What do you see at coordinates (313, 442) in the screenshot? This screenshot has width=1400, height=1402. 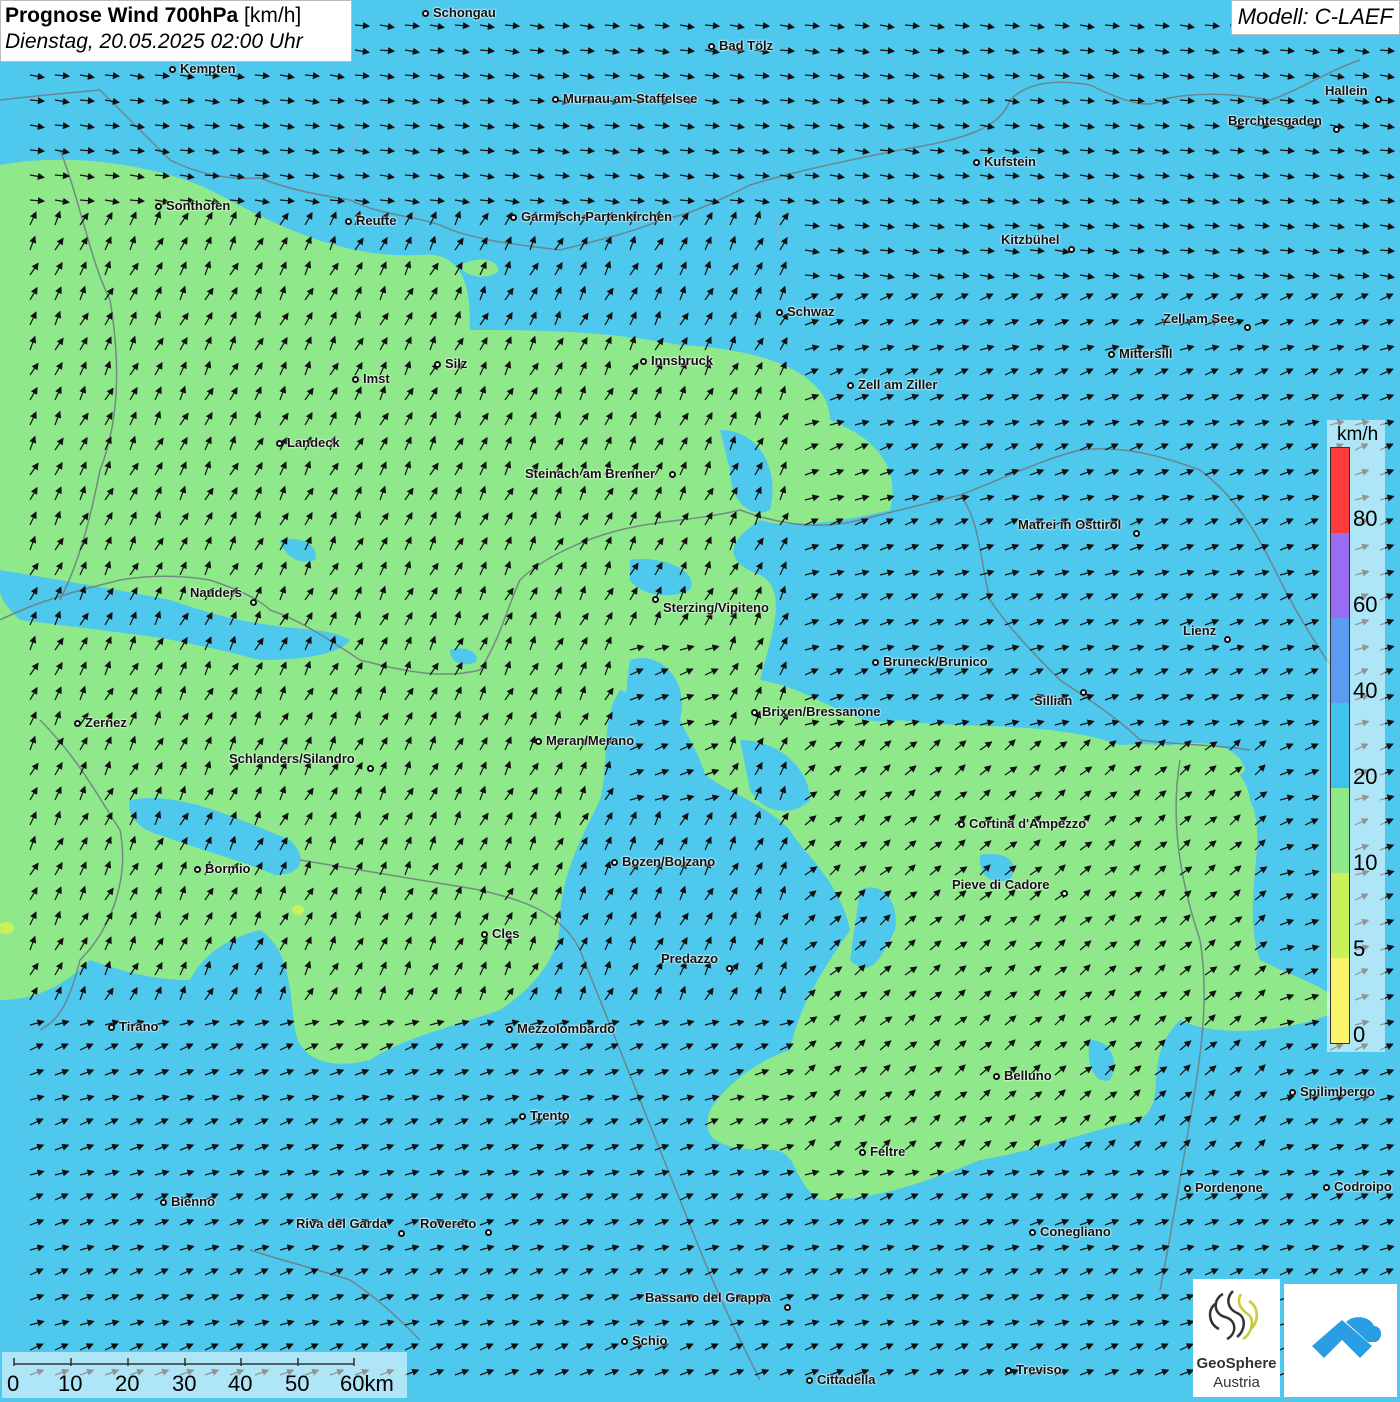 I see `city-label: Landeck` at bounding box center [313, 442].